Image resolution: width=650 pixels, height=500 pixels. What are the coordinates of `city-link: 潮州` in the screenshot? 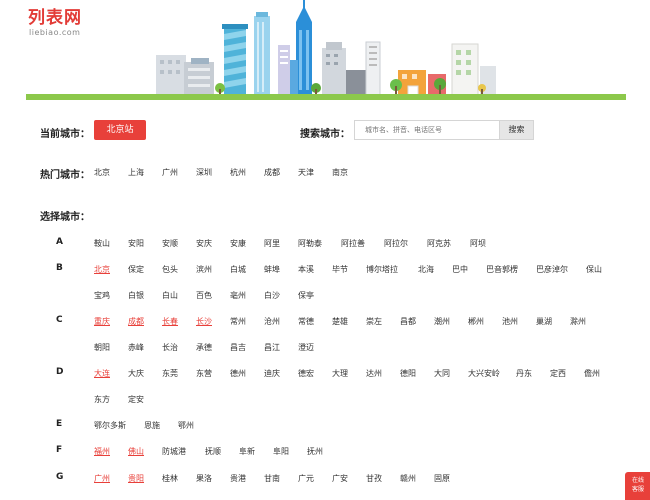 It's located at (451, 321).